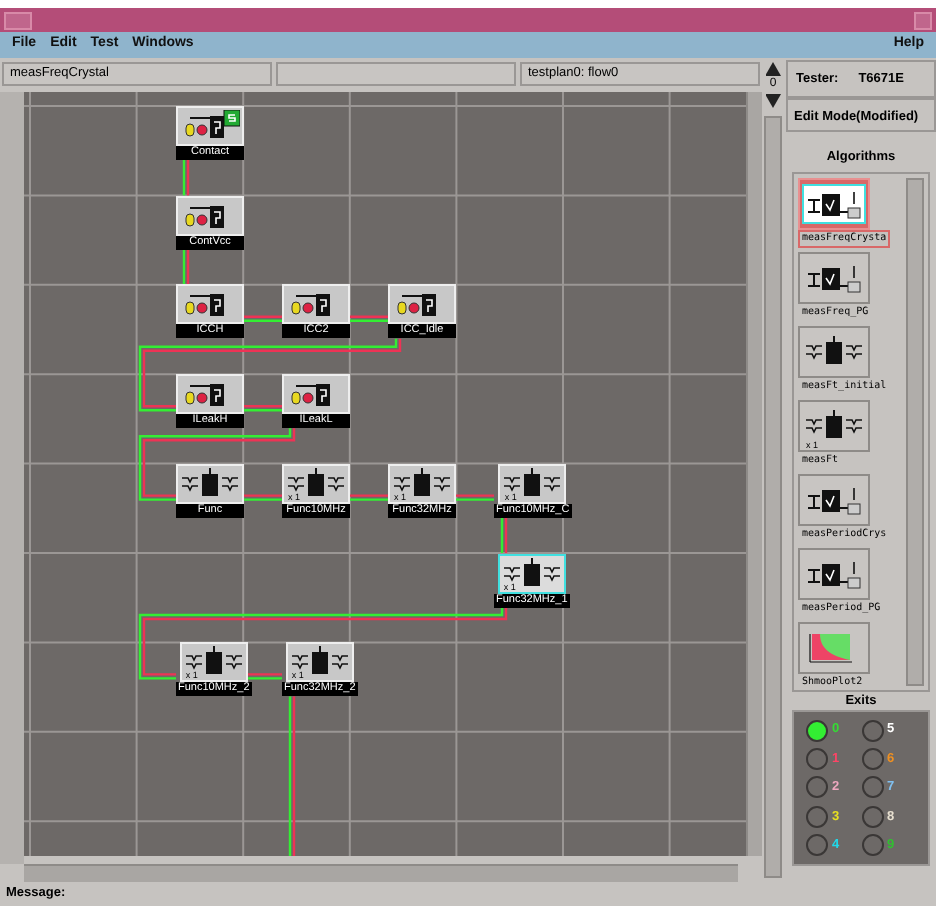  What do you see at coordinates (773, 497) in the screenshot?
I see `panel-scrollbar` at bounding box center [773, 497].